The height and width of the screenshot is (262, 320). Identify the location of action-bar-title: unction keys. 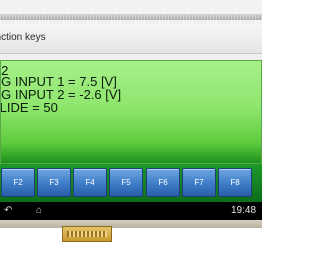
(23, 37).